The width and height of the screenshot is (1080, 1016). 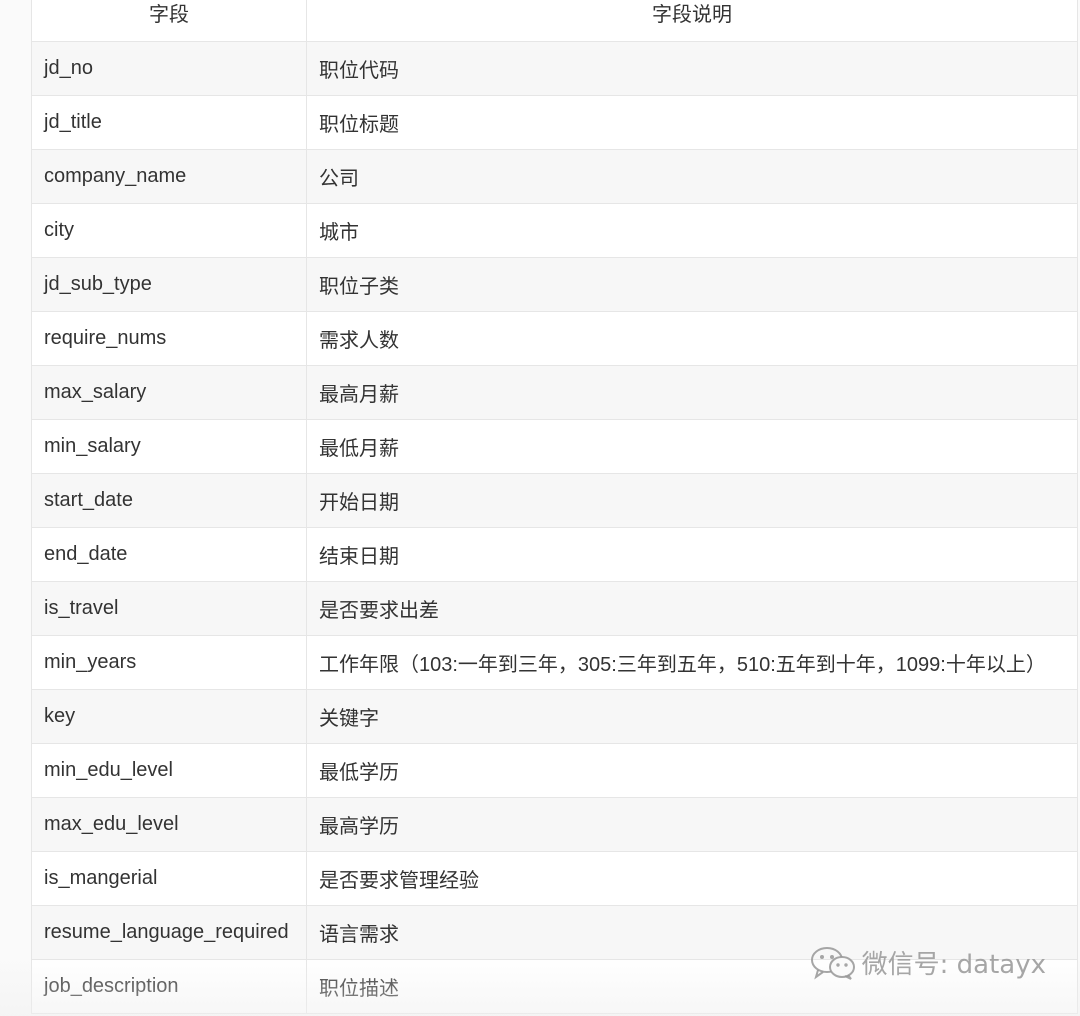 I want to click on field-description-cell: 结束日期, so click(x=692, y=554).